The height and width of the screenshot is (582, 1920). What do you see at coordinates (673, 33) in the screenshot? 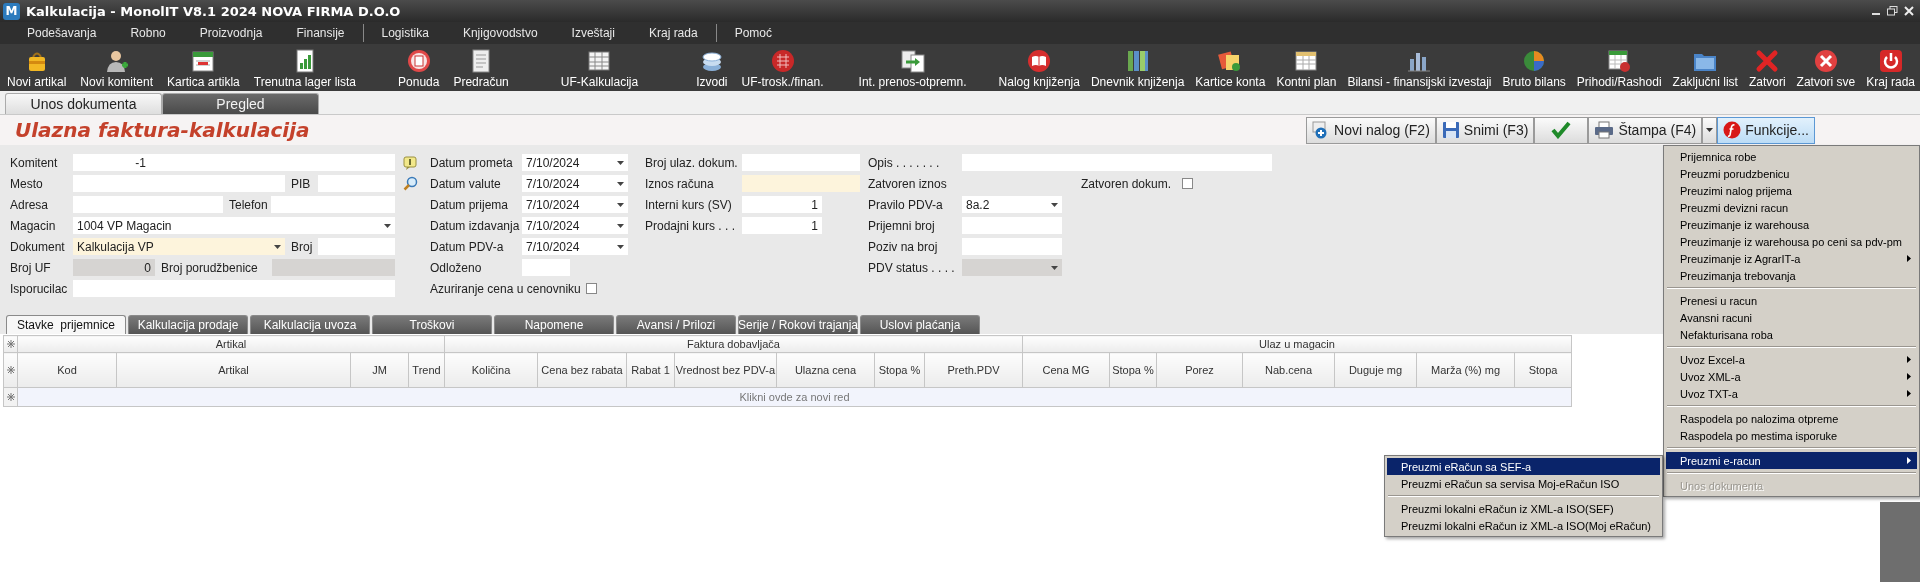
I see `menu-item: Kraj rada` at bounding box center [673, 33].